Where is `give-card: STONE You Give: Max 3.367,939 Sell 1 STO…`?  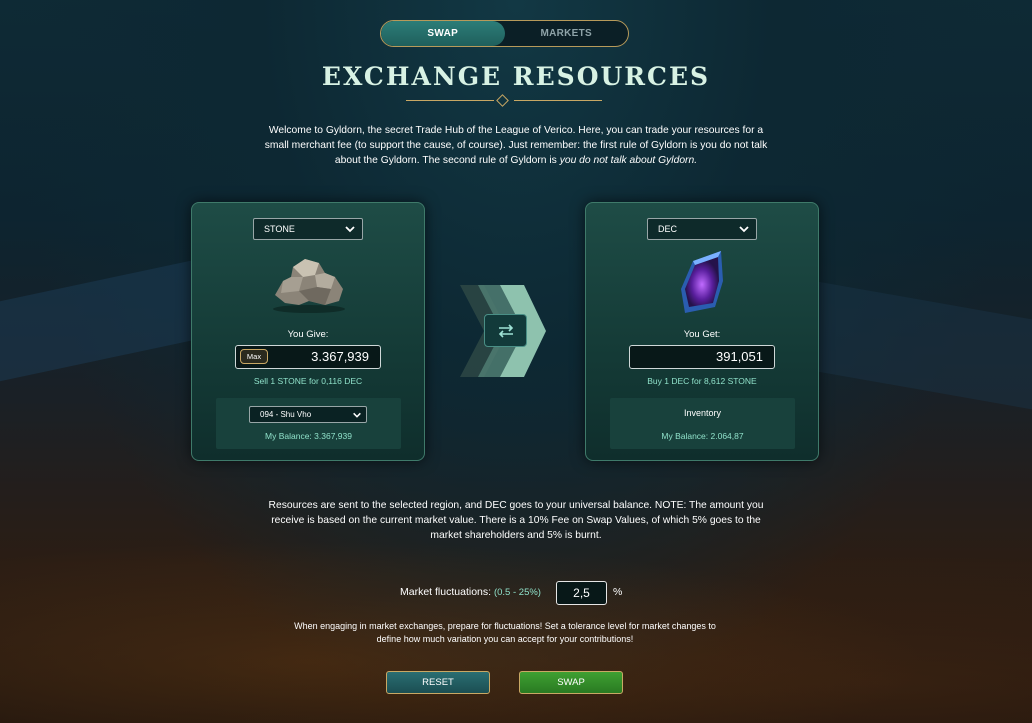
give-card: STONE You Give: Max 3.367,939 Sell 1 STO… is located at coordinates (308, 331).